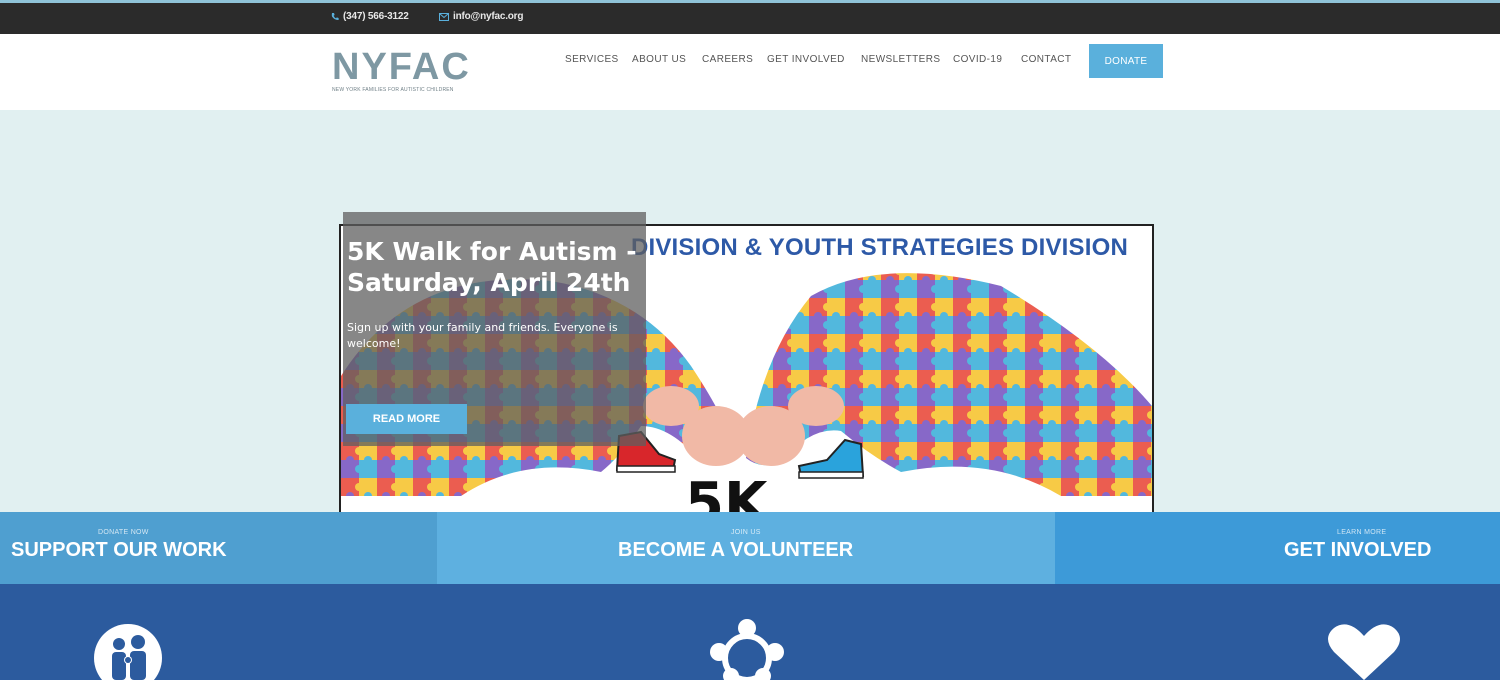 This screenshot has height=680, width=1500. What do you see at coordinates (727, 59) in the screenshot?
I see `nav-careers: CAREERS` at bounding box center [727, 59].